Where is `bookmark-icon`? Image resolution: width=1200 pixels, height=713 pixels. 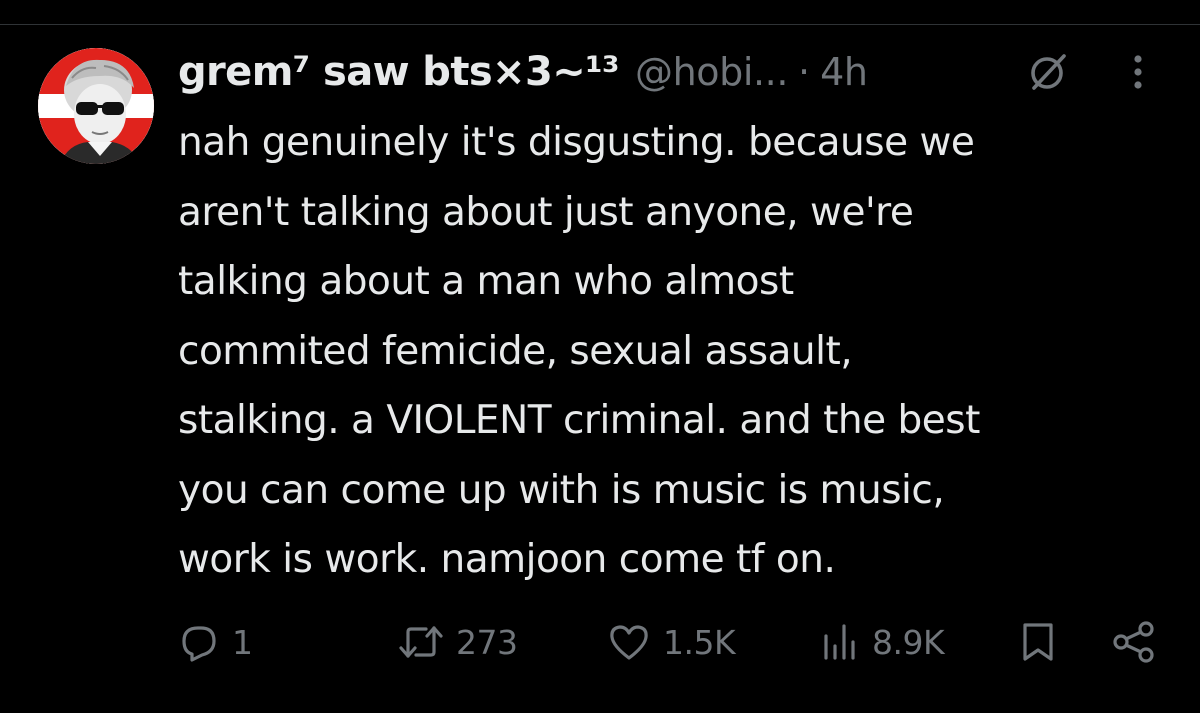
bookmark-icon is located at coordinates (1038, 642).